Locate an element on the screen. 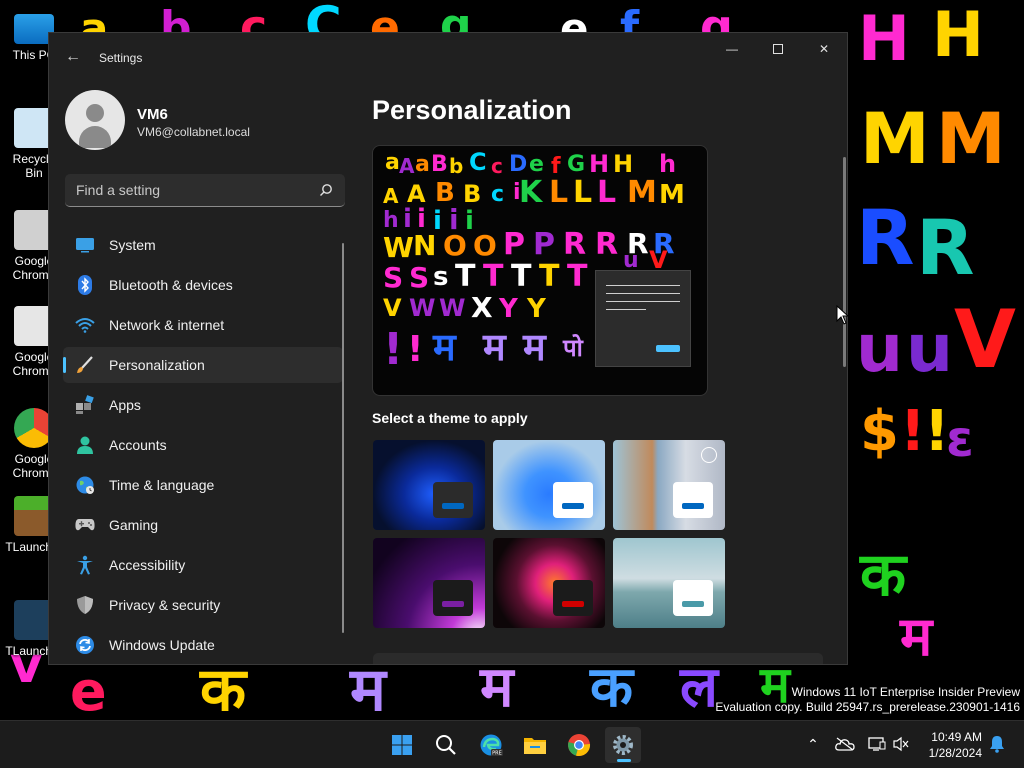 The height and width of the screenshot is (768, 1024). minimize-button: — is located at coordinates (732, 49).